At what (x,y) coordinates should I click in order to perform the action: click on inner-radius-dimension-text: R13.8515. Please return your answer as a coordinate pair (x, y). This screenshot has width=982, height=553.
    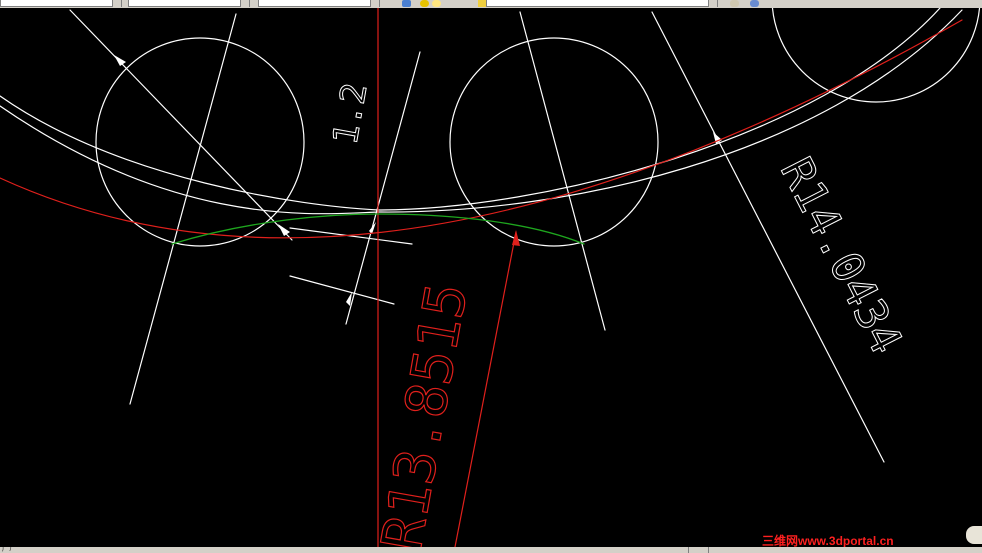
    Looking at the image, I should click on (425, 413).